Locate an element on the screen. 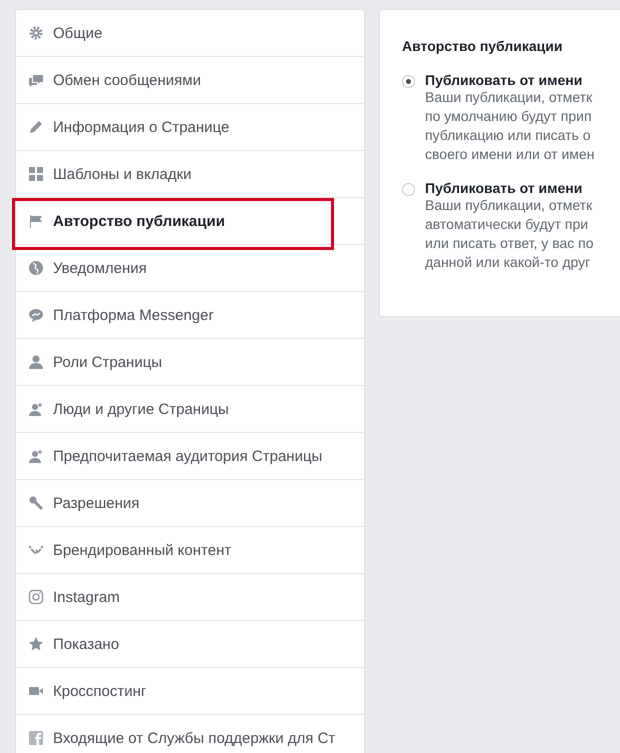 Image resolution: width=620 pixels, height=753 pixels. option-description: или писать ответ, у вас по is located at coordinates (509, 243).